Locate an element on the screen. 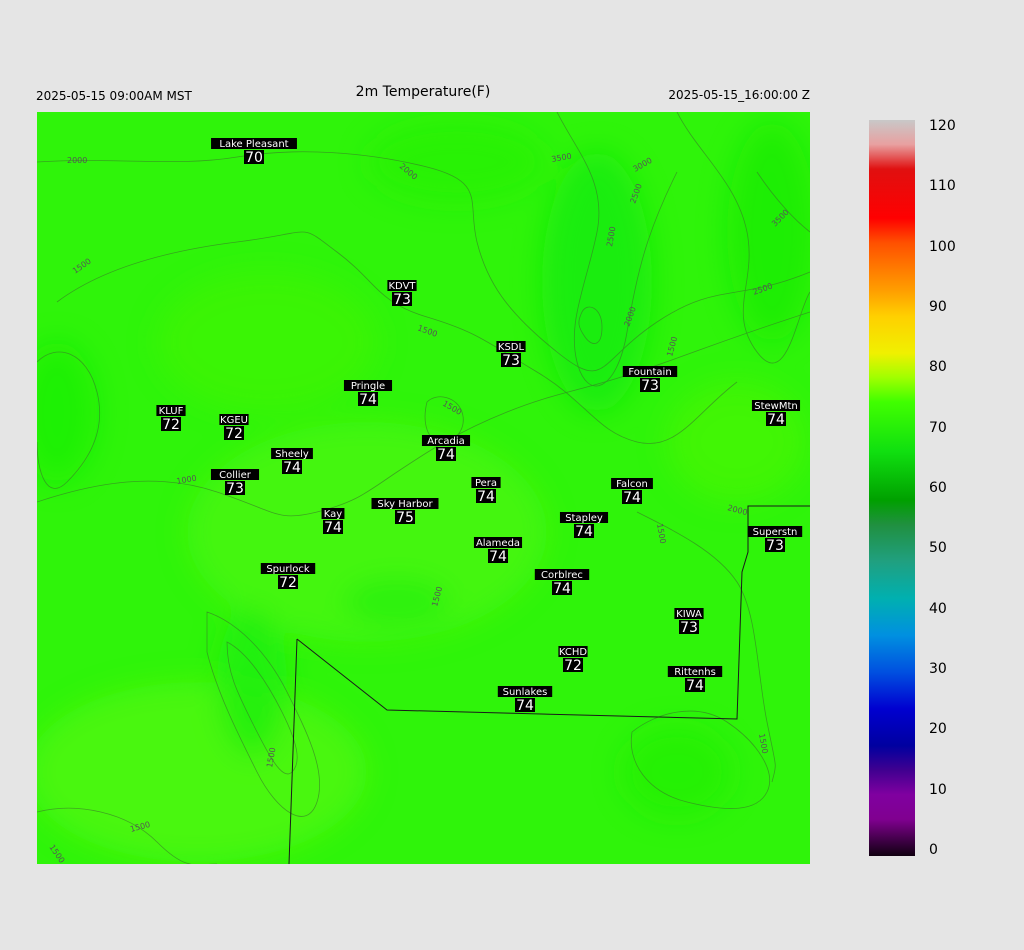 This screenshot has height=950, width=1024. station-name: Falcon is located at coordinates (632, 484).